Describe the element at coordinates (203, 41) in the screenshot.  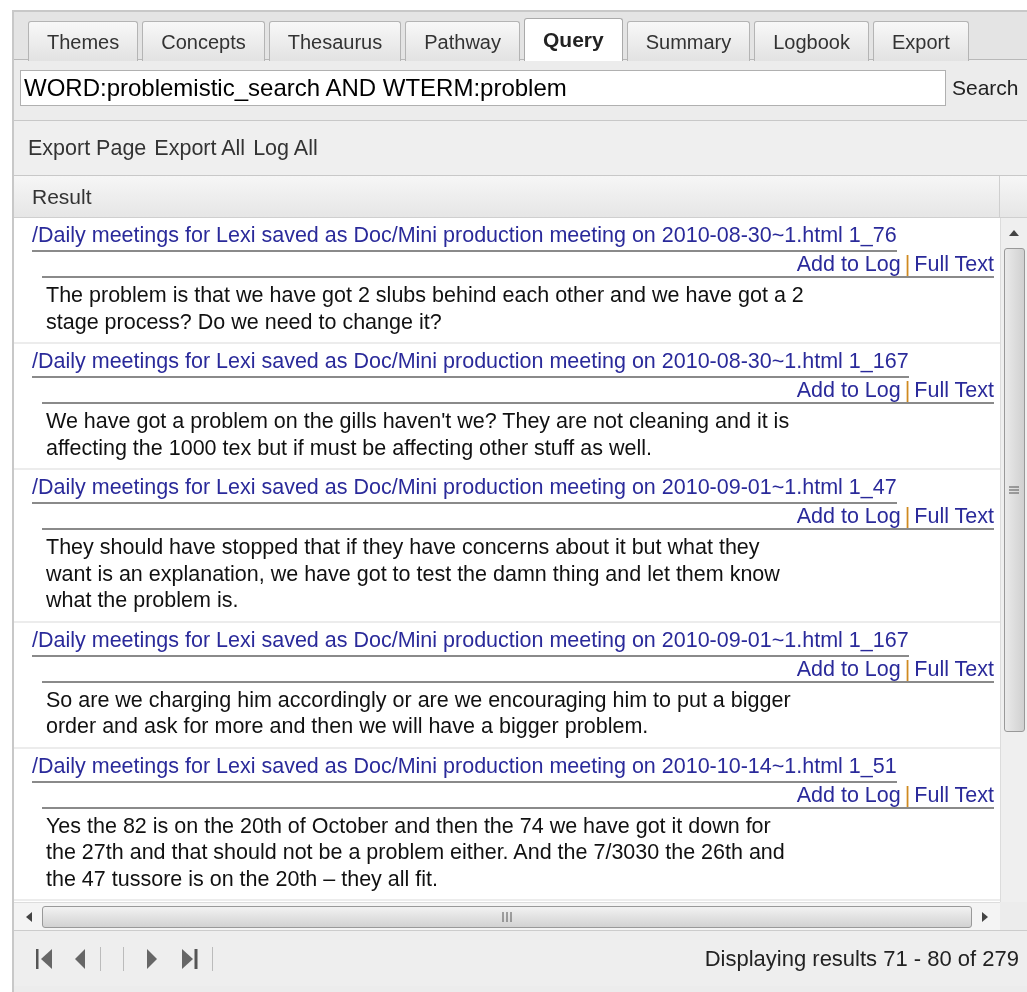
I see `tab: Concepts` at that location.